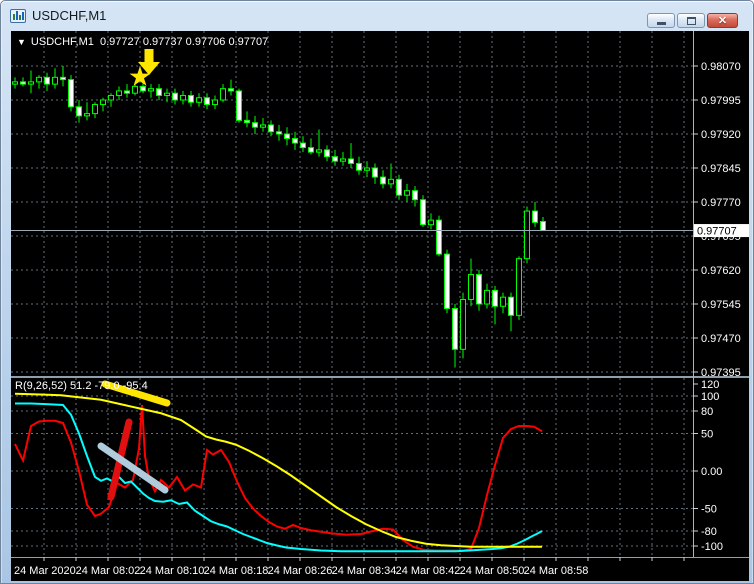 The height and width of the screenshot is (584, 754). I want to click on window-title: USDCHF,M1, so click(69, 15).